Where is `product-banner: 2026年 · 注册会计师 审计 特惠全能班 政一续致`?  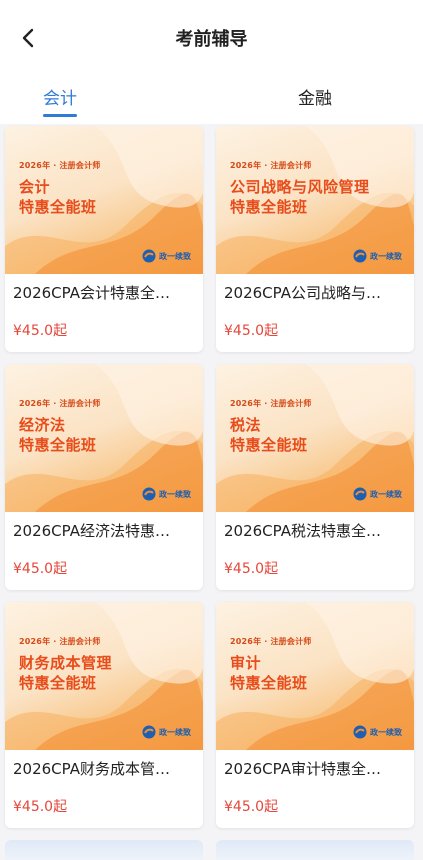
product-banner: 2026年 · 注册会计师 审计 特惠全能班 政一续致 is located at coordinates (315, 676).